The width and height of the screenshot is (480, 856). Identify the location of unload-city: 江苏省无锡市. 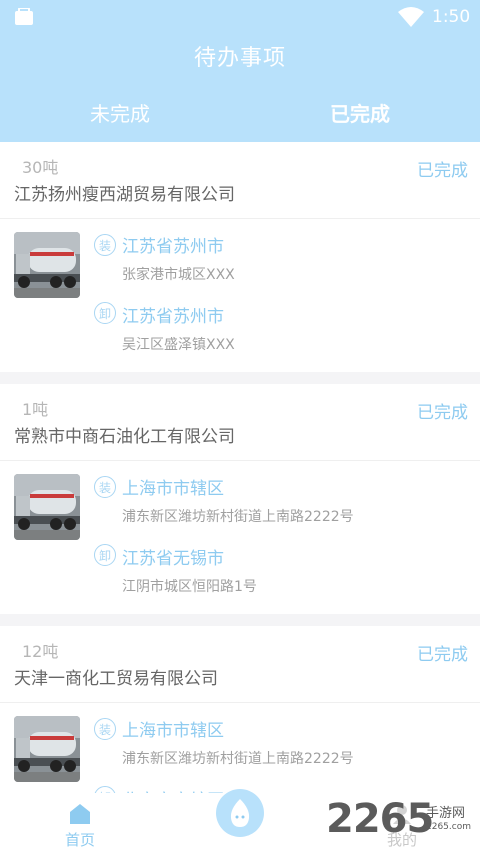
(173, 559).